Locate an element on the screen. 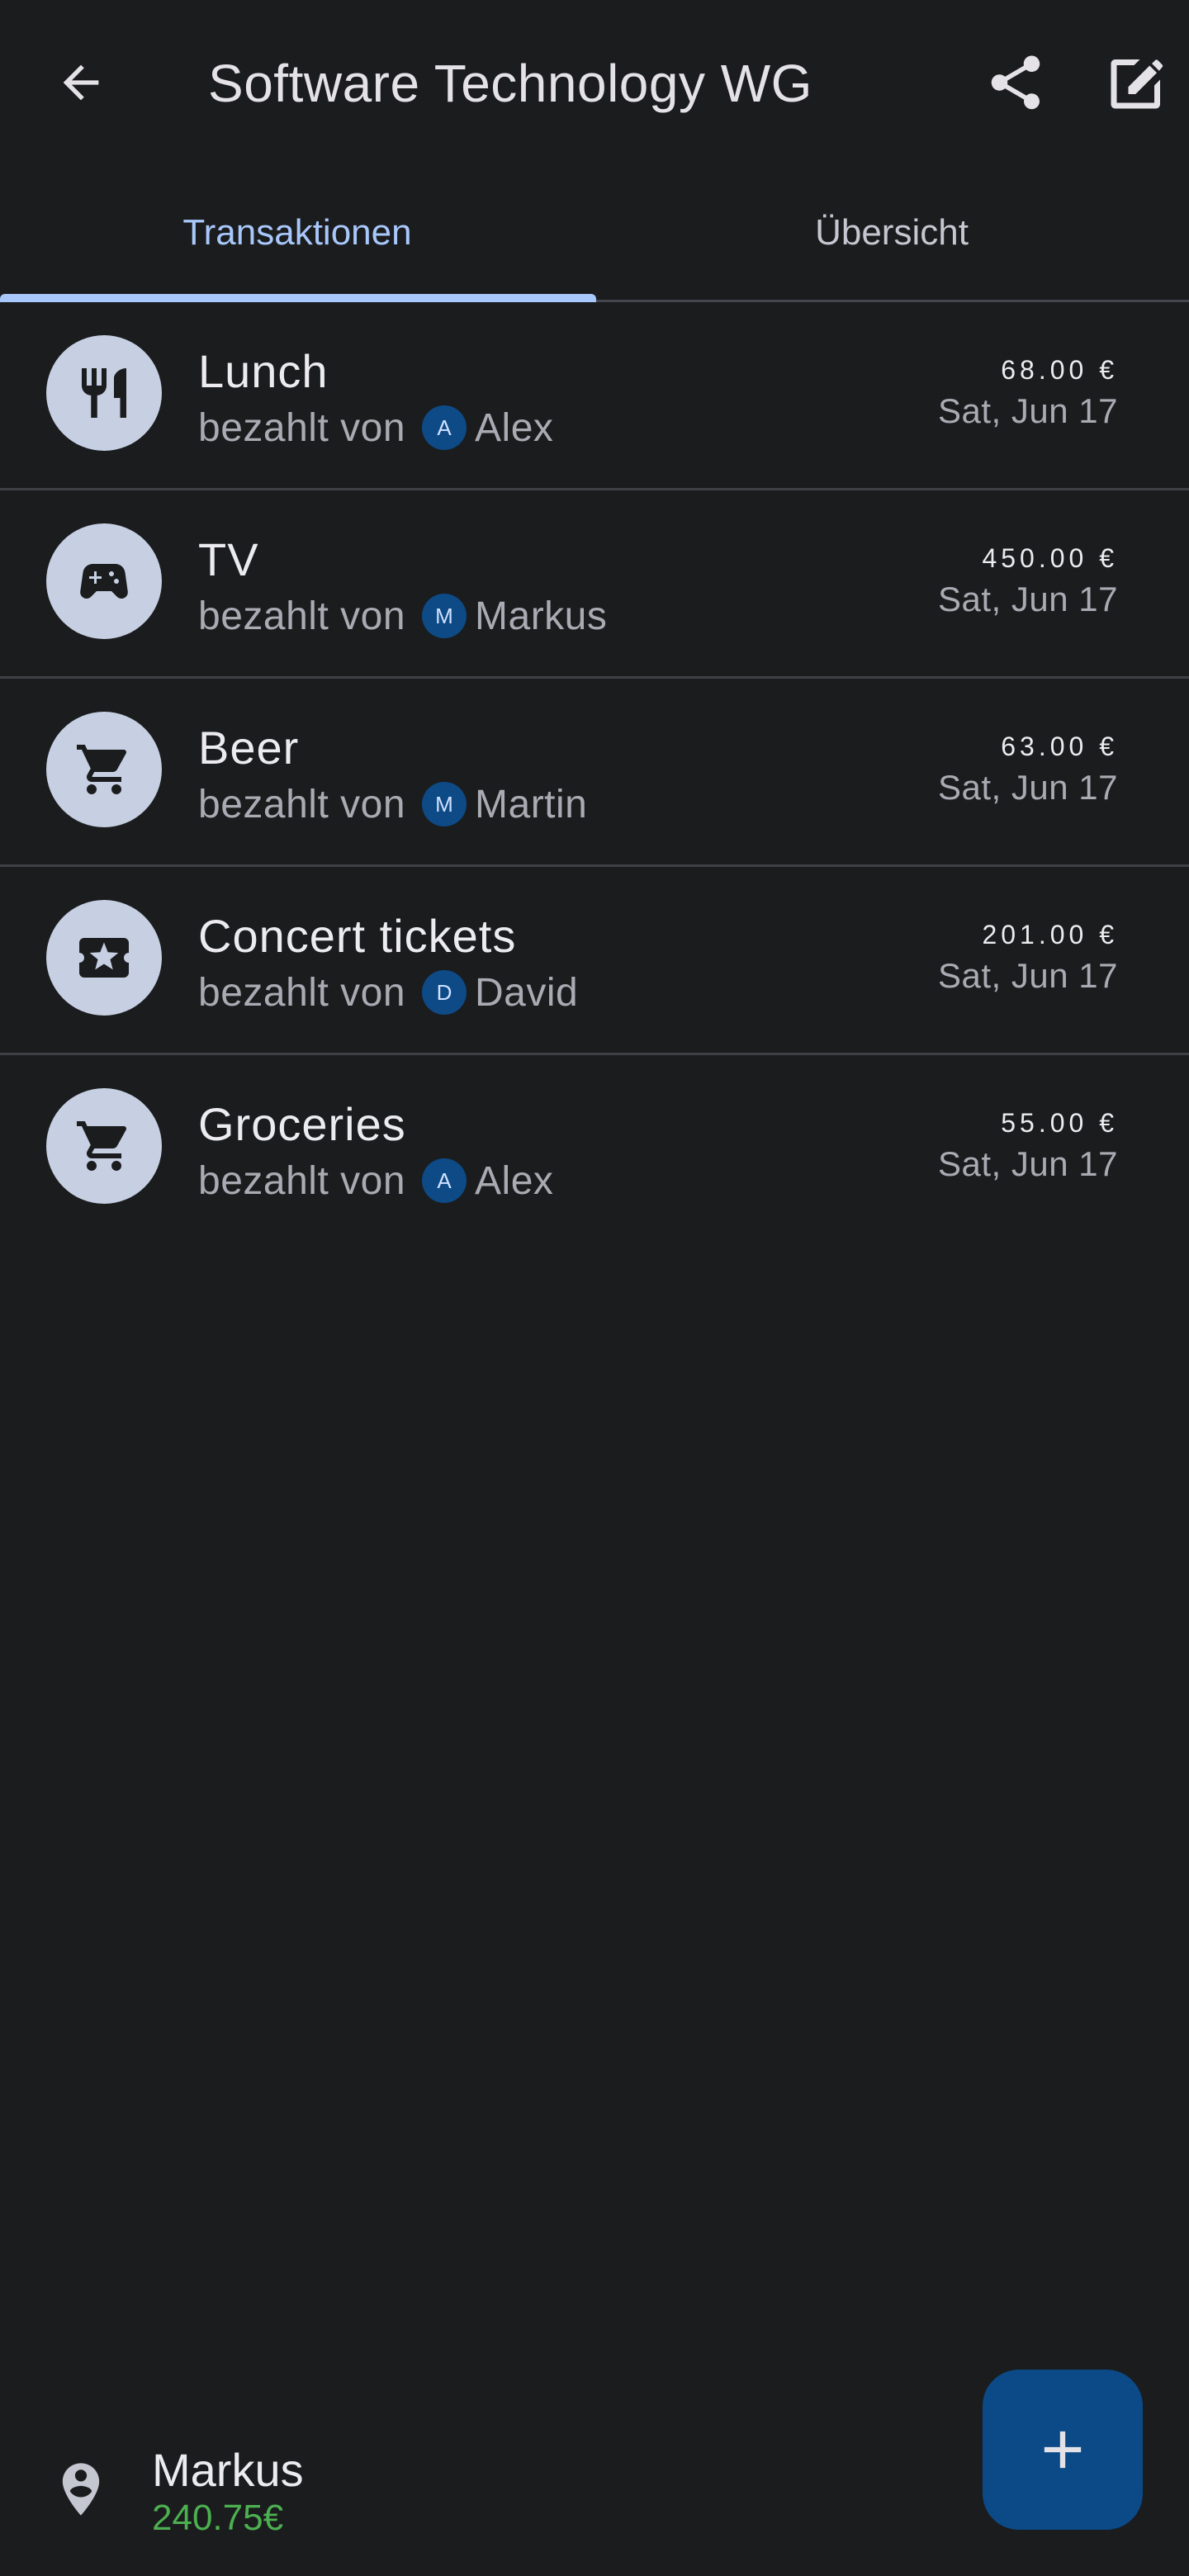 The height and width of the screenshot is (2576, 1189). ticket-icon is located at coordinates (104, 958).